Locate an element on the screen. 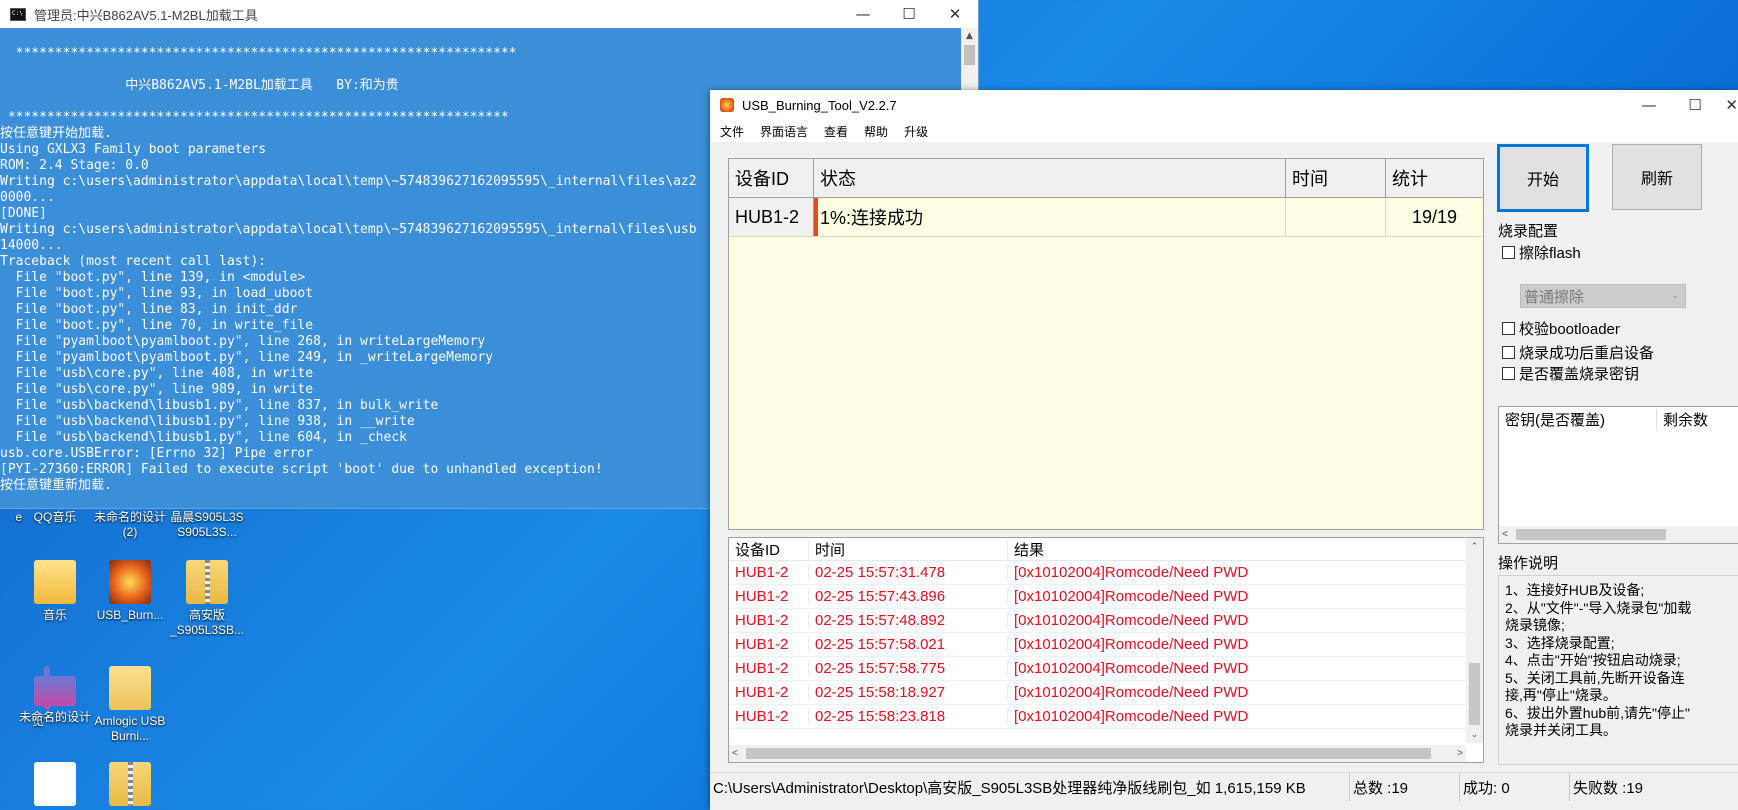 This screenshot has height=810, width=1738. instruction-line: 6、拔出外置hub前,请先"停止" is located at coordinates (1597, 712).